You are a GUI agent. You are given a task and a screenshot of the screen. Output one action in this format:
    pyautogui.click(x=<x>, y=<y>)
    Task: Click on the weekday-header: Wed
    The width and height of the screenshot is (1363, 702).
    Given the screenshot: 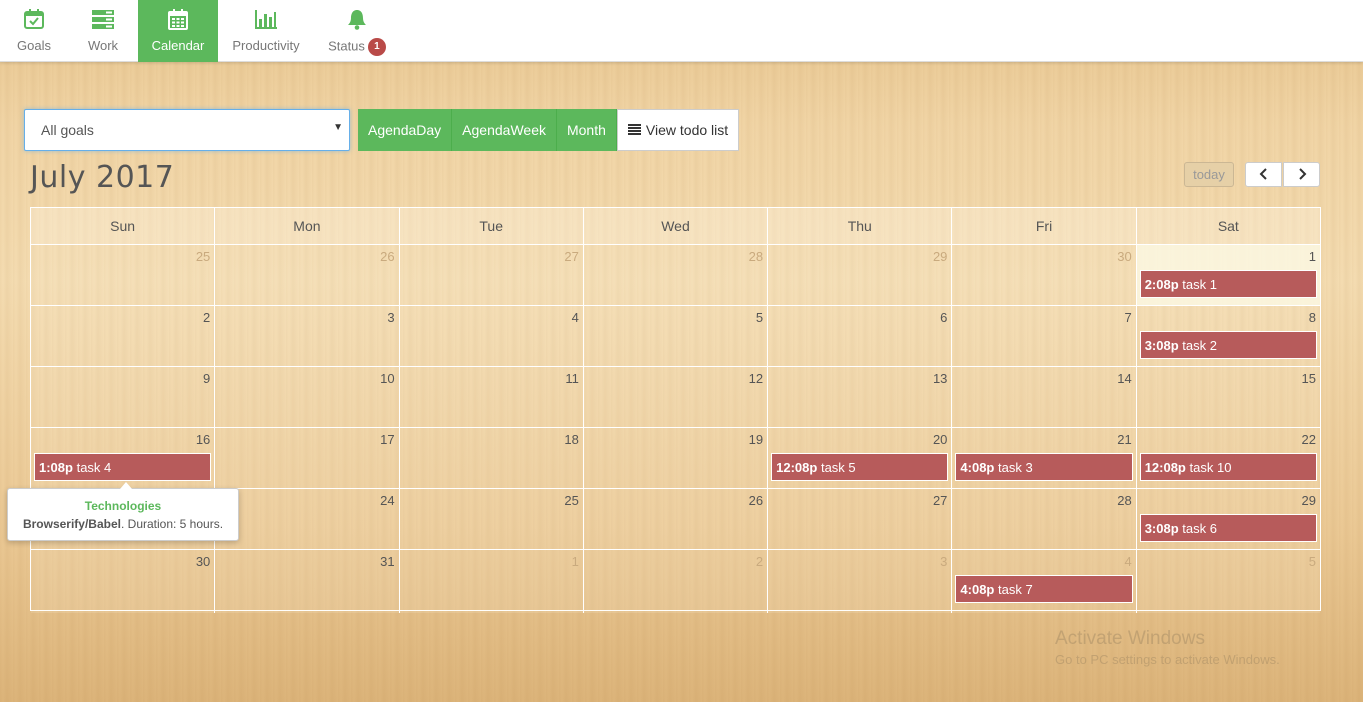 What is the action you would take?
    pyautogui.click(x=676, y=226)
    